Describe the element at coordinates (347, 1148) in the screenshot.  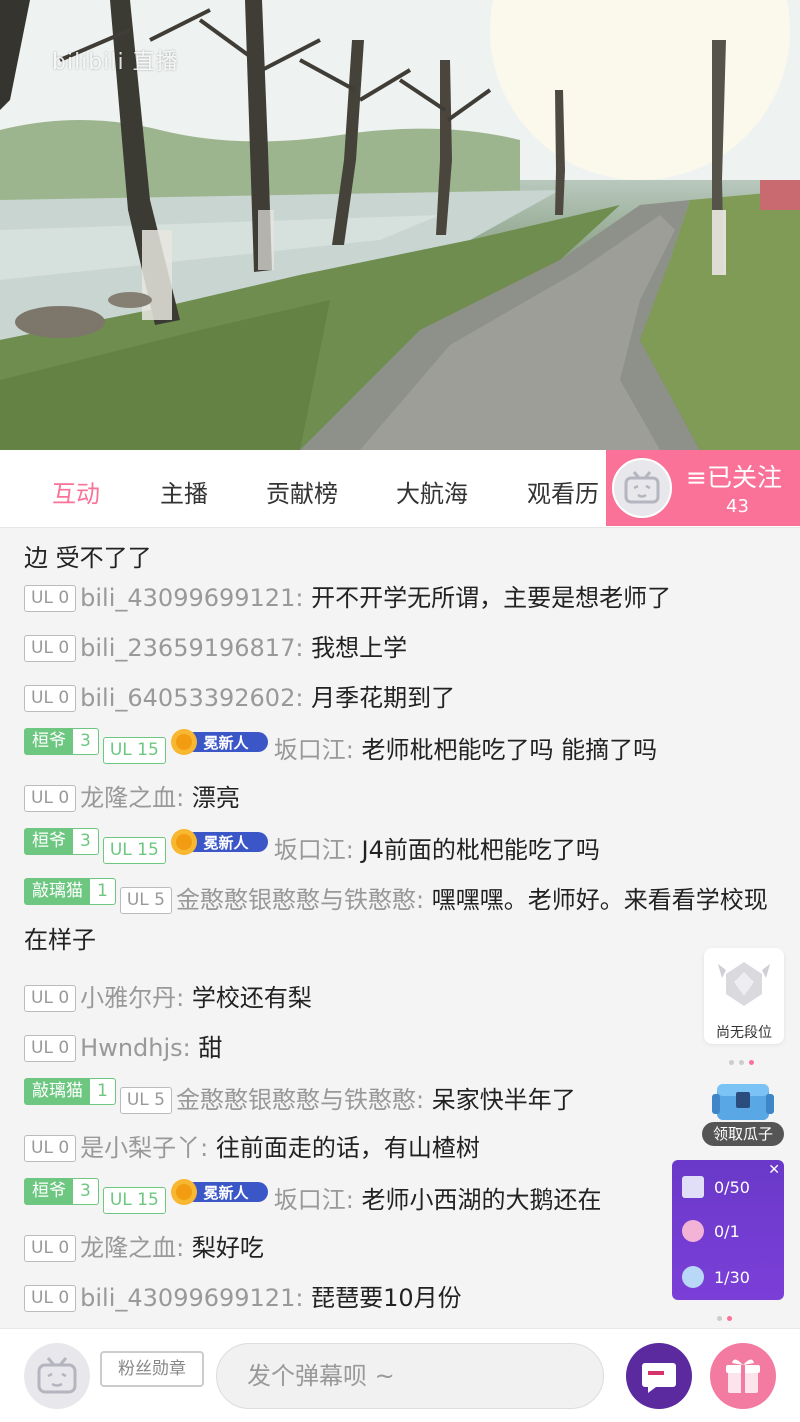
I see `message-text: 往前面走的话，有山楂树` at that location.